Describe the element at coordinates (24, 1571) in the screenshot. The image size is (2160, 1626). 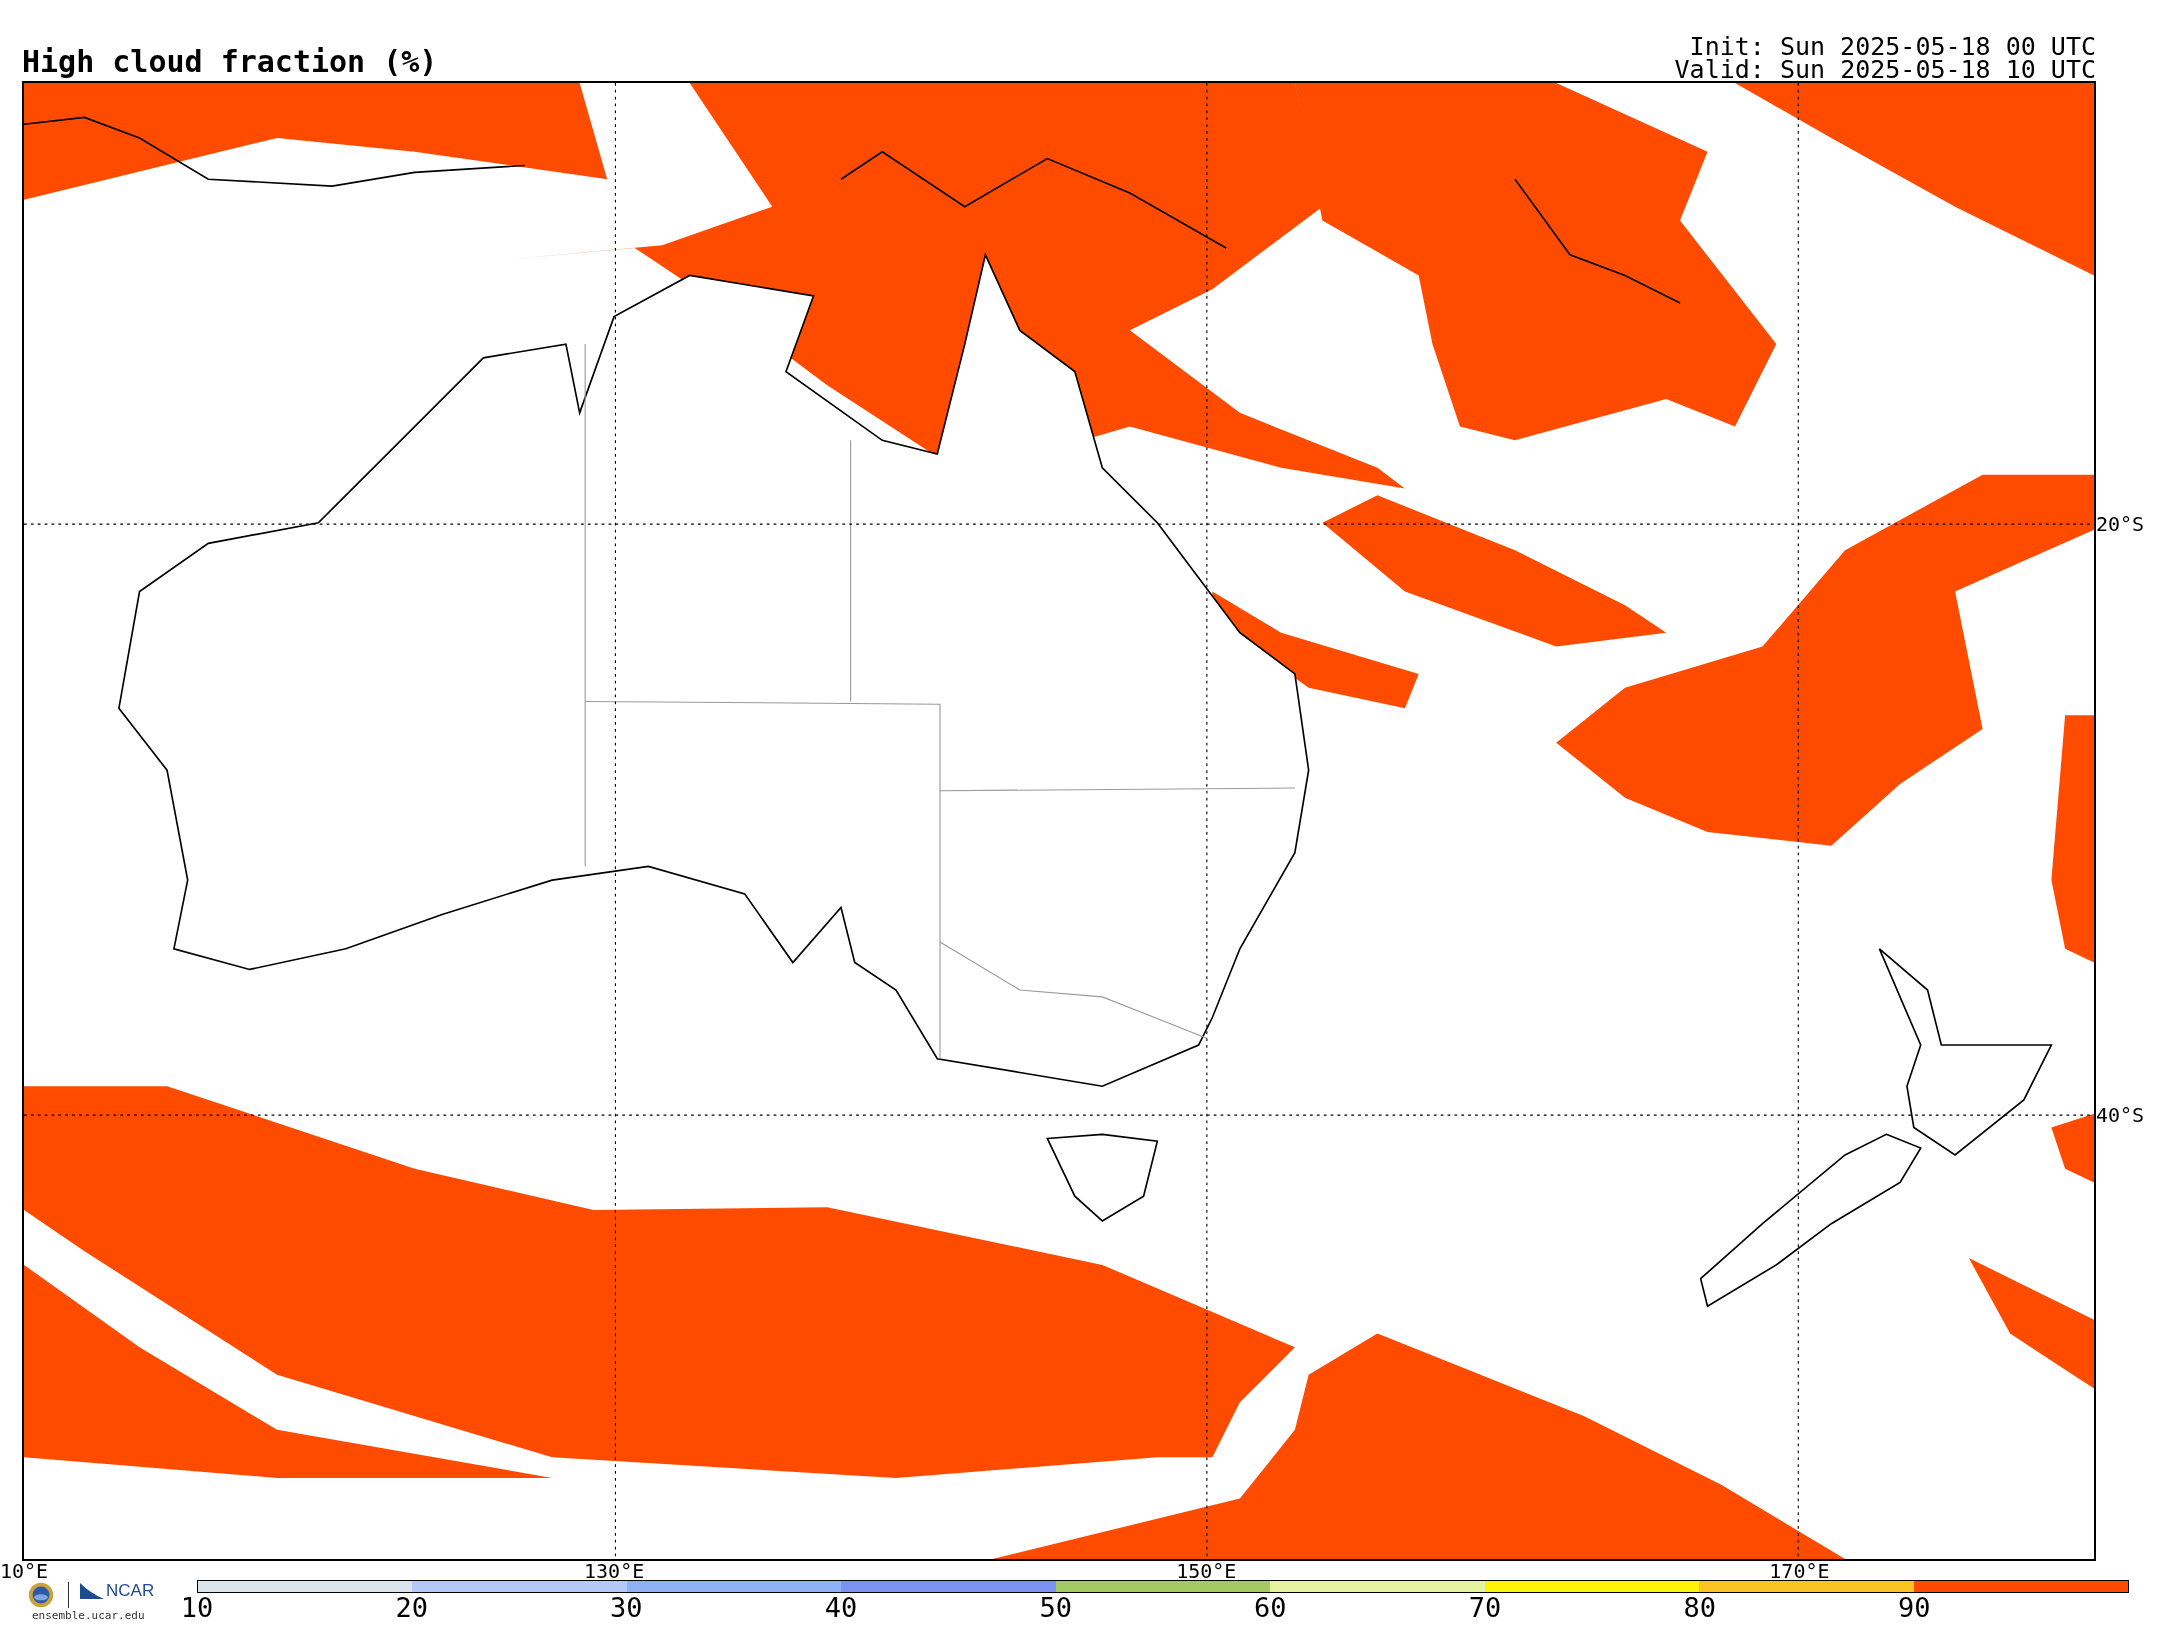
I see `longitude-label: 10°E` at that location.